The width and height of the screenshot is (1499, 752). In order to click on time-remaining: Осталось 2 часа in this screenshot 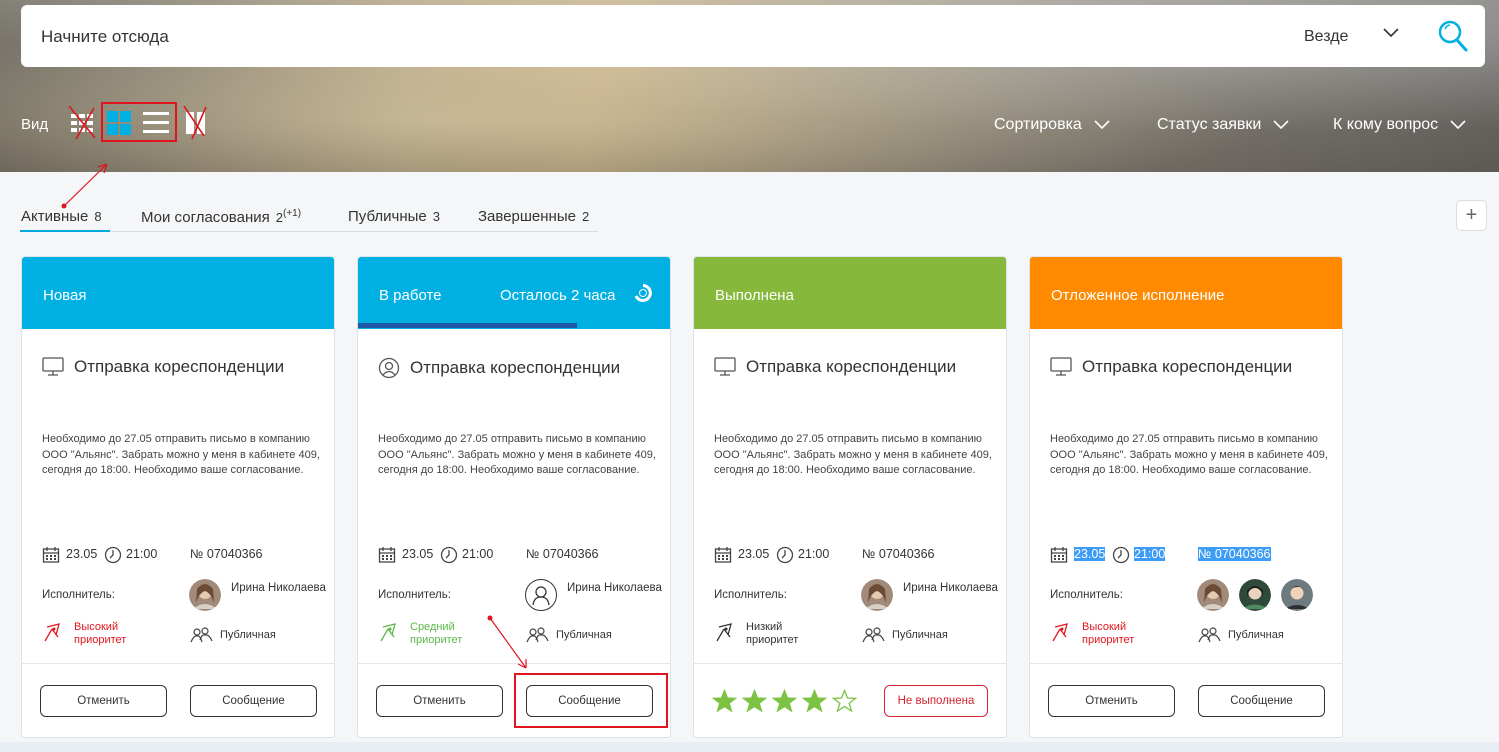, I will do `click(558, 295)`.